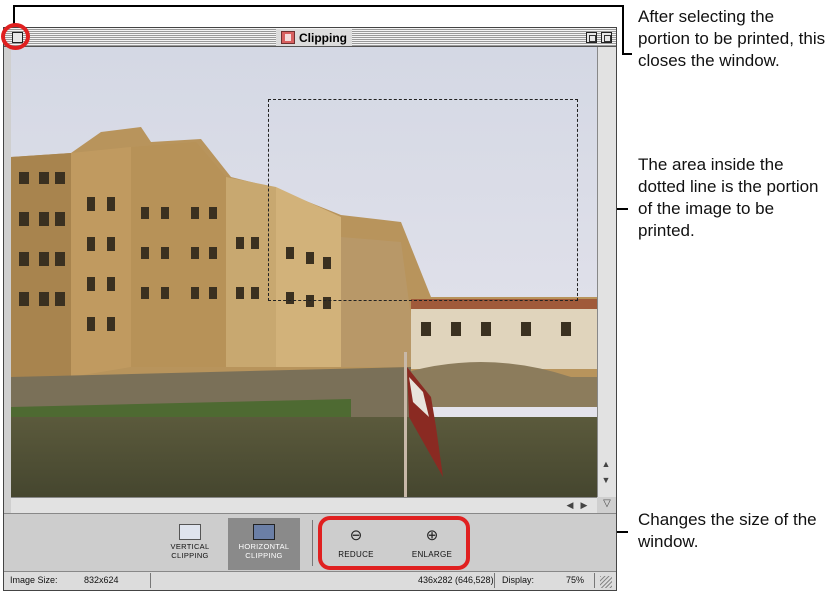  What do you see at coordinates (41, 267) in the screenshot?
I see `building-left` at bounding box center [41, 267].